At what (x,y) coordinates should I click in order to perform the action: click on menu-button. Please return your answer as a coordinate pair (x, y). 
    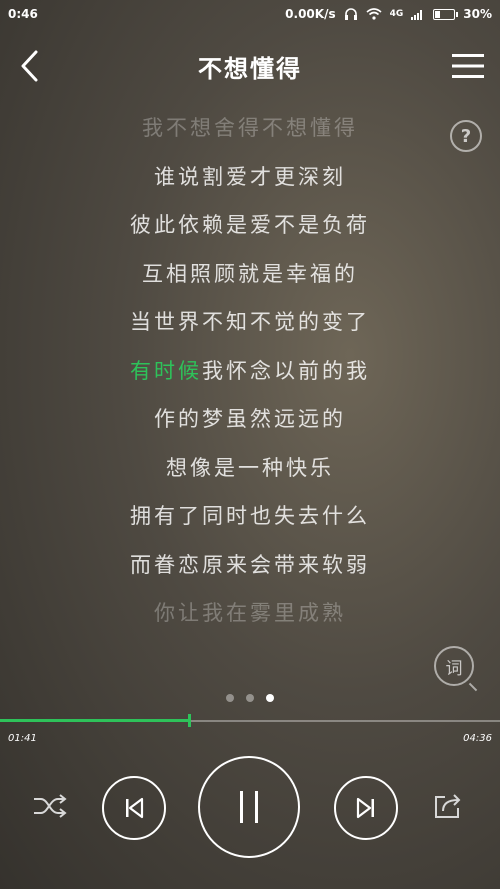
    Looking at the image, I should click on (468, 66).